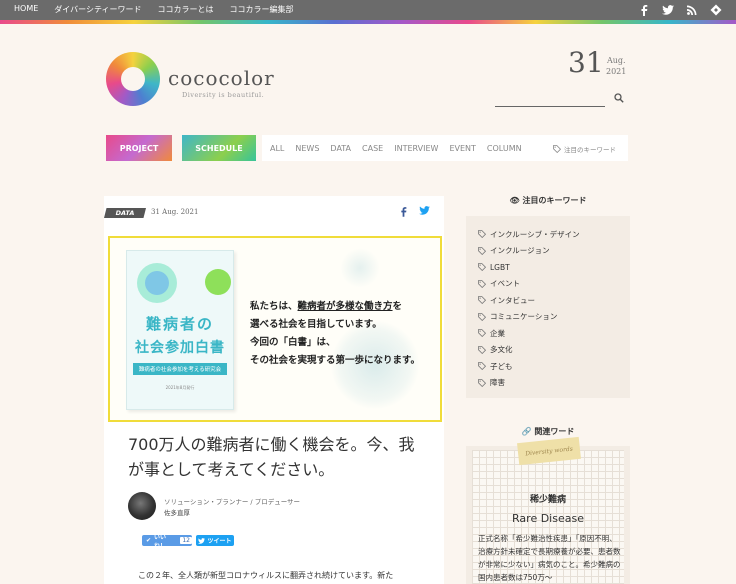  What do you see at coordinates (554, 431) in the screenshot?
I see `sidebar-related-title: 関連ワード` at bounding box center [554, 431].